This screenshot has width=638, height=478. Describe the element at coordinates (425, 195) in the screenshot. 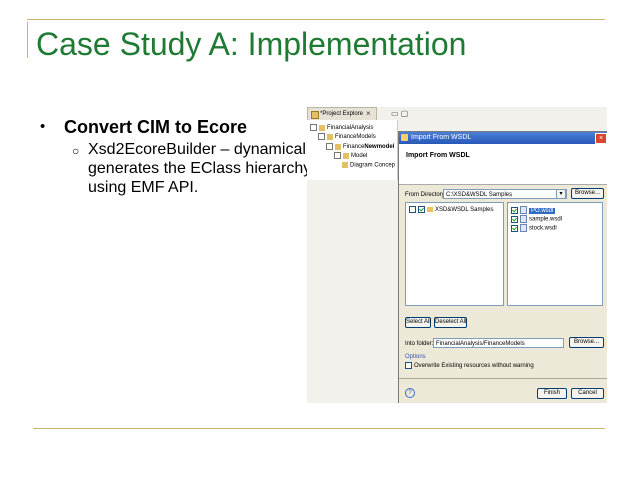

I see `from-directory-label: From Directory` at that location.